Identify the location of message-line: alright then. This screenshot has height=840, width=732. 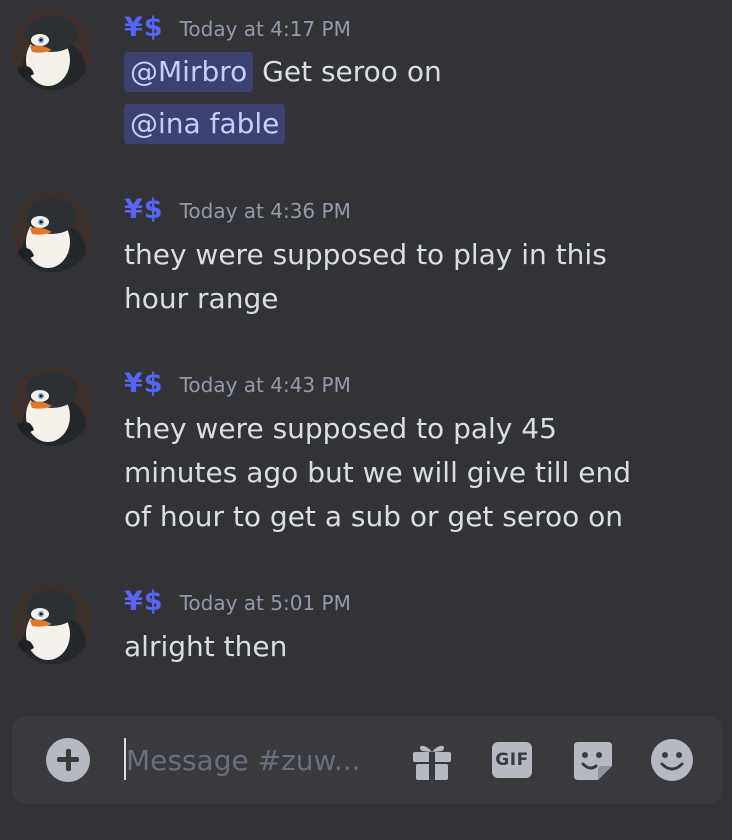
(206, 646).